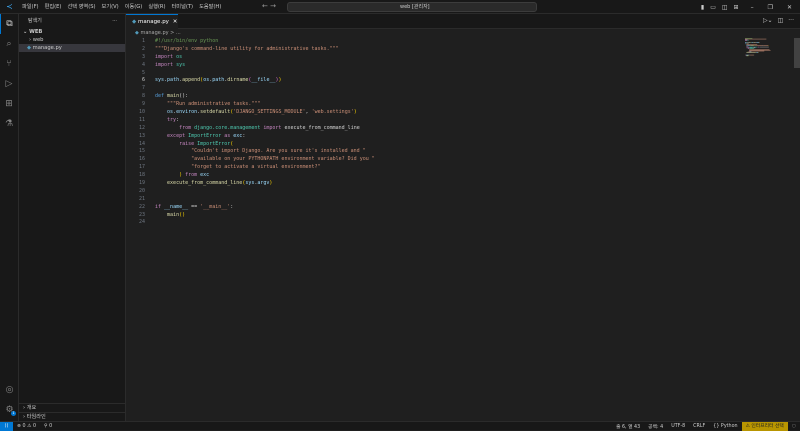 This screenshot has height=431, width=800. What do you see at coordinates (265, 6) in the screenshot?
I see `back-icon: ←` at bounding box center [265, 6].